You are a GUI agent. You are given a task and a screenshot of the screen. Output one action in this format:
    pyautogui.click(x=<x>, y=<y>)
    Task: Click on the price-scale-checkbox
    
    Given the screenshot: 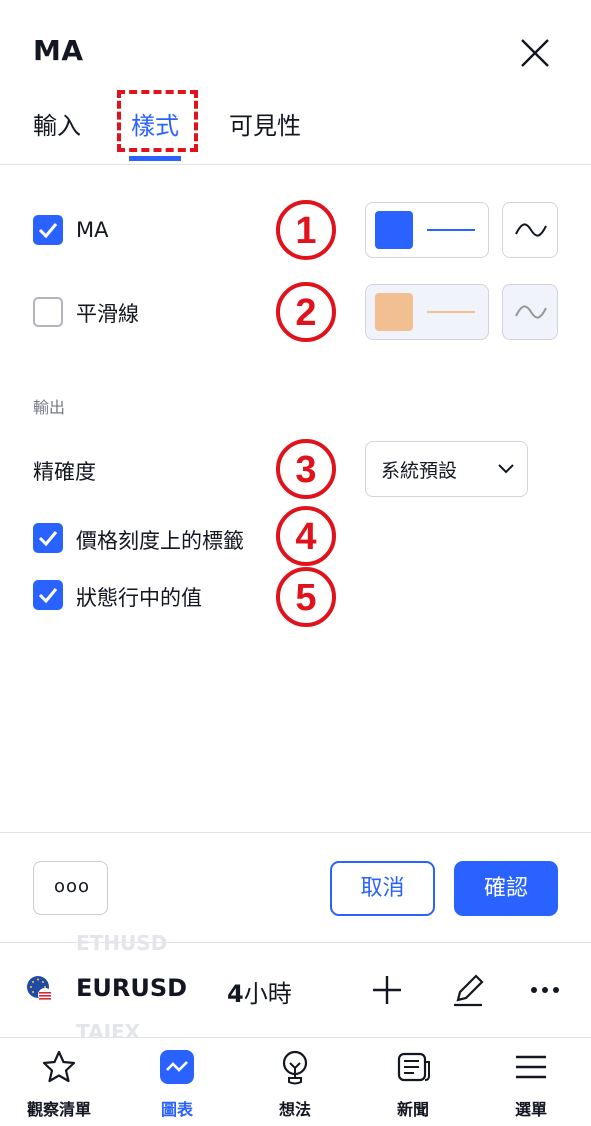 What is the action you would take?
    pyautogui.click(x=48, y=538)
    